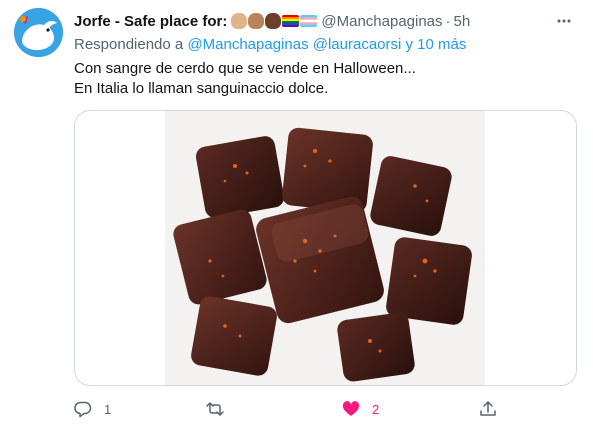 This screenshot has height=433, width=593. Describe the element at coordinates (351, 408) in the screenshot. I see `heart-icon` at that location.